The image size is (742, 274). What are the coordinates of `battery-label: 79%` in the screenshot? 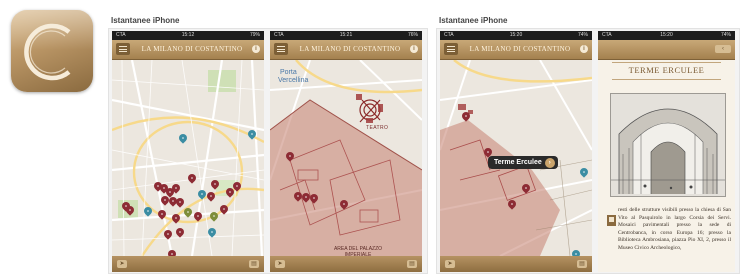 It's located at (254, 35).